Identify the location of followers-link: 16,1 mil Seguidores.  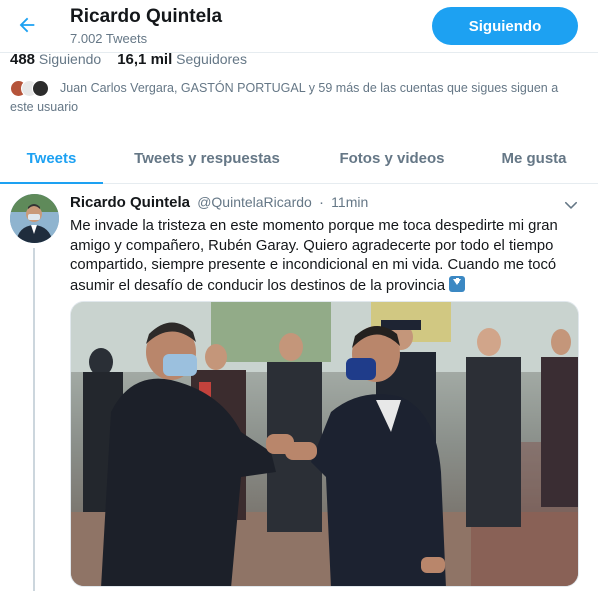
(182, 59).